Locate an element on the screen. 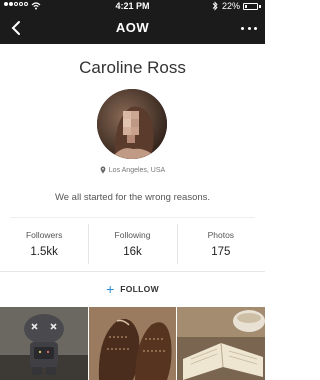 The height and width of the screenshot is (380, 320). nav-title: AOW is located at coordinates (132, 27).